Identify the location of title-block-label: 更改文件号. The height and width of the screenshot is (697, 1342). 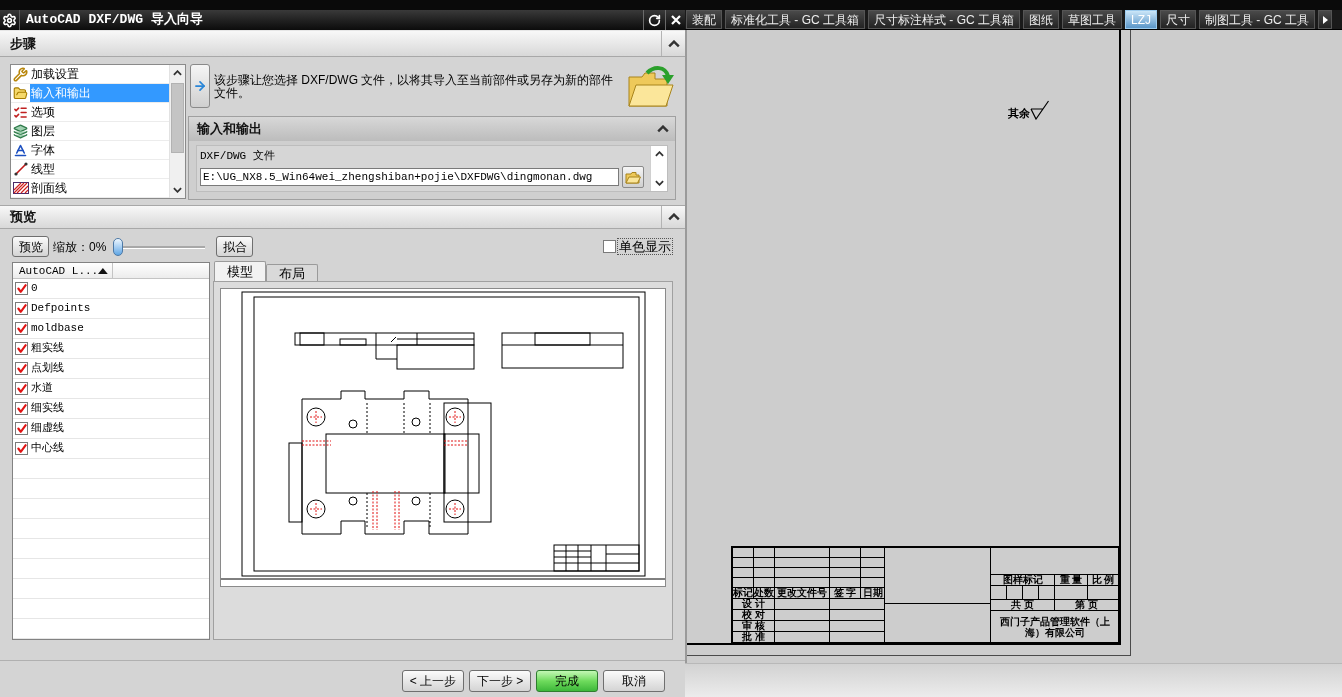
(802, 593).